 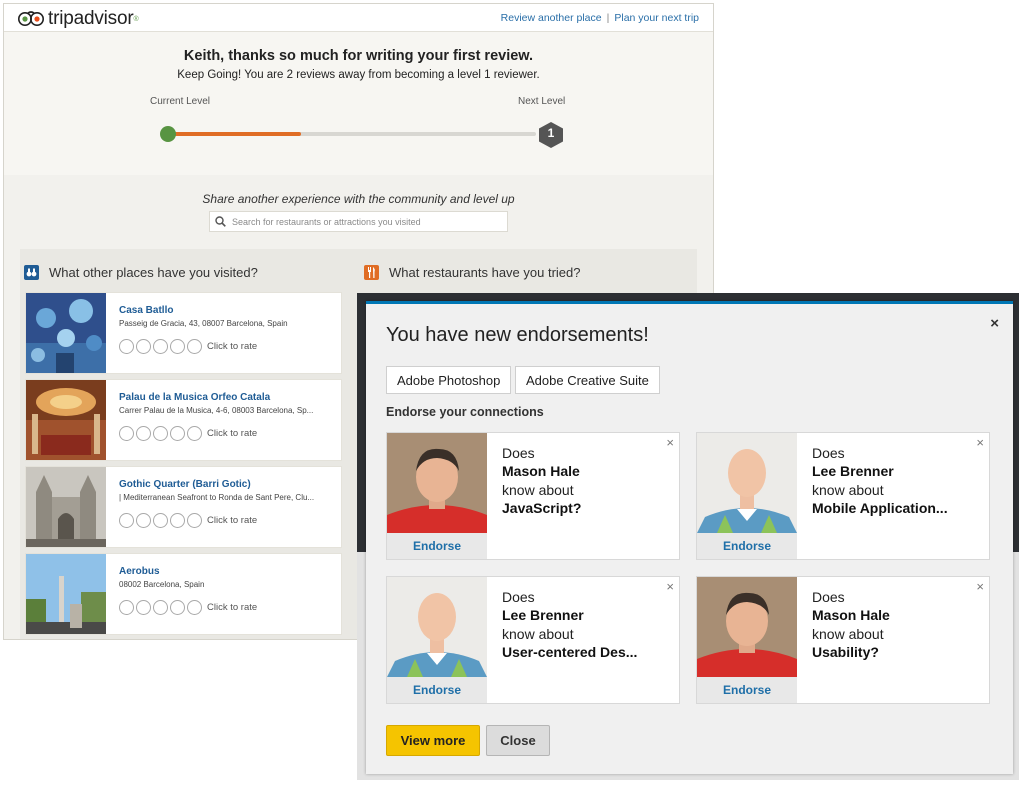 What do you see at coordinates (146, 310) in the screenshot?
I see `place-name: Casa Batllo` at bounding box center [146, 310].